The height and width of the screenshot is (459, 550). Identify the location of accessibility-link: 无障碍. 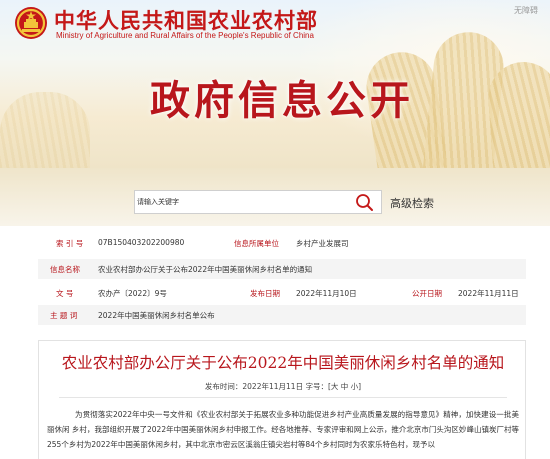
(526, 10).